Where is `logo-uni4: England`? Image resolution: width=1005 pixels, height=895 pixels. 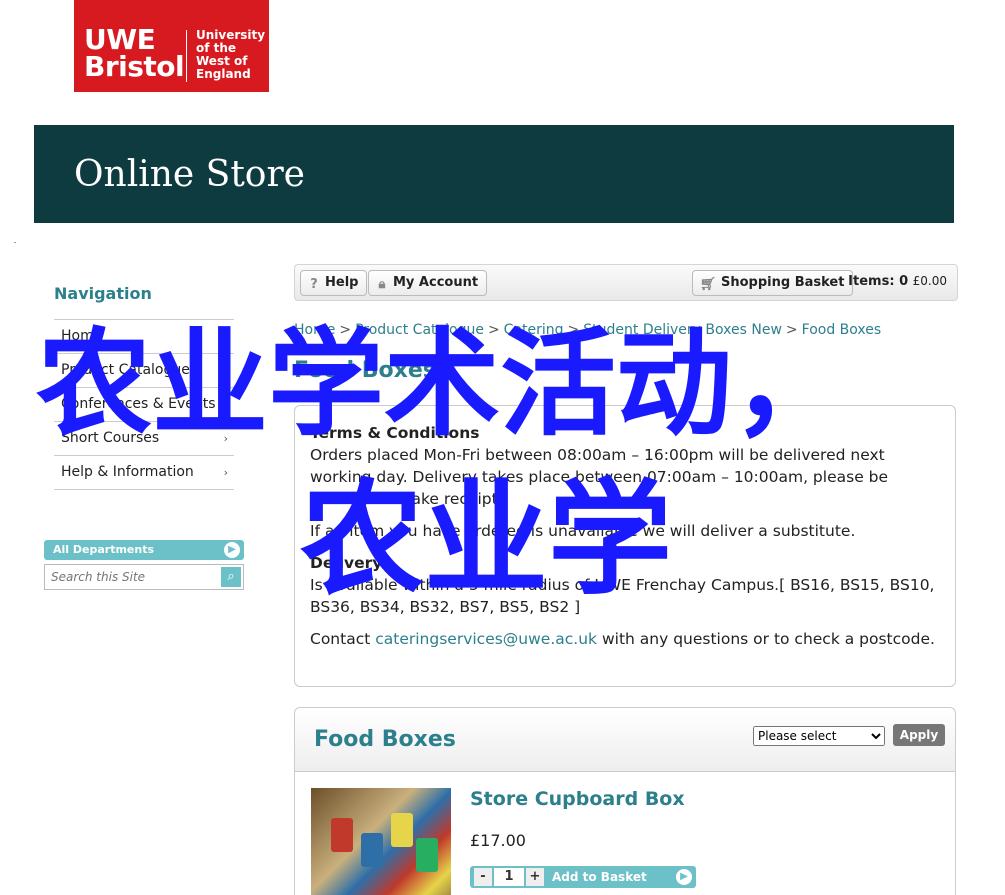 logo-uni4: England is located at coordinates (223, 74).